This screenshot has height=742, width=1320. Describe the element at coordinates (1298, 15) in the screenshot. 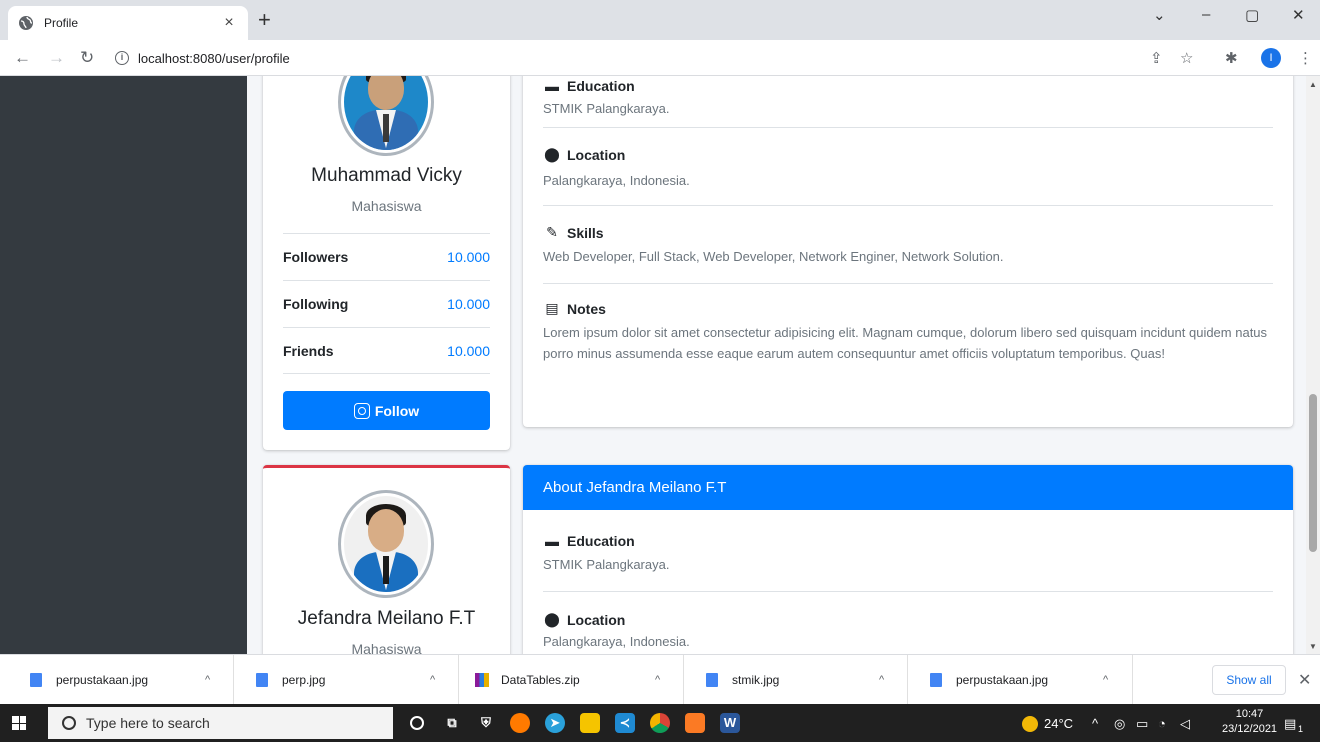

I see `window-close-button: ✕` at that location.